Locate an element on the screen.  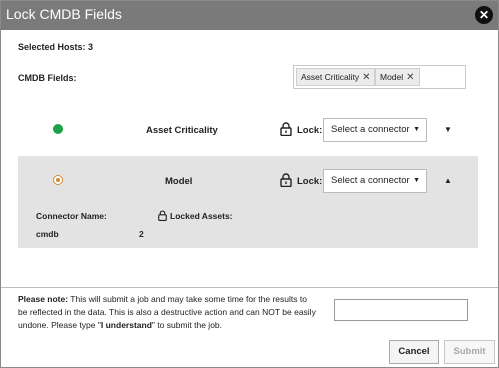
dialog-title: Lock CMDB Fields is located at coordinates (64, 14).